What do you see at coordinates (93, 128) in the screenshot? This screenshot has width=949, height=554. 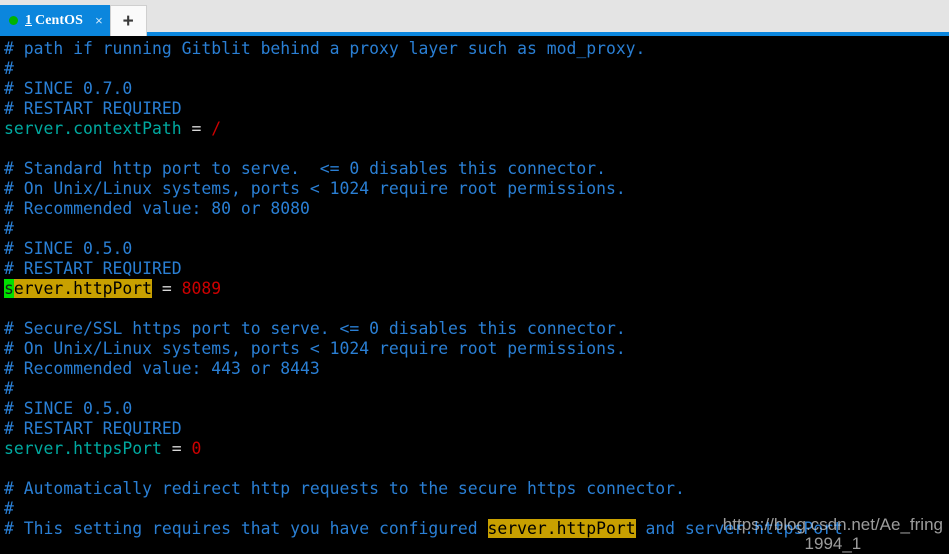 I see `config-key: server.contextPath` at bounding box center [93, 128].